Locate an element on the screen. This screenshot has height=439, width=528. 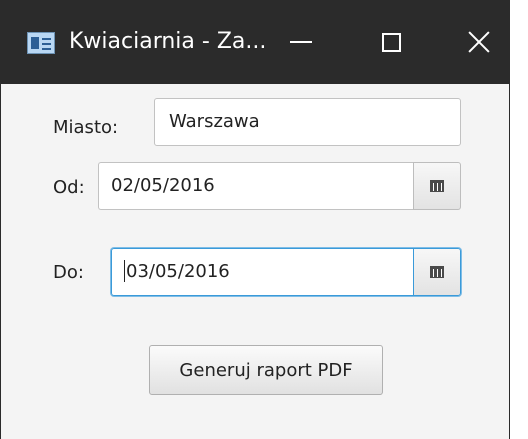
from-date-input: 02/05/2016 is located at coordinates (255, 186).